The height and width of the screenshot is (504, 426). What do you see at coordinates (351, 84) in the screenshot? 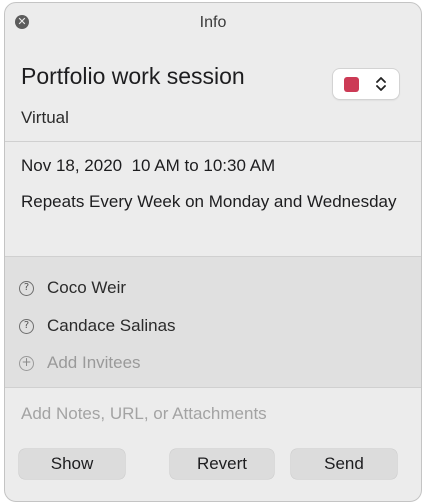
I see `color-swatch` at bounding box center [351, 84].